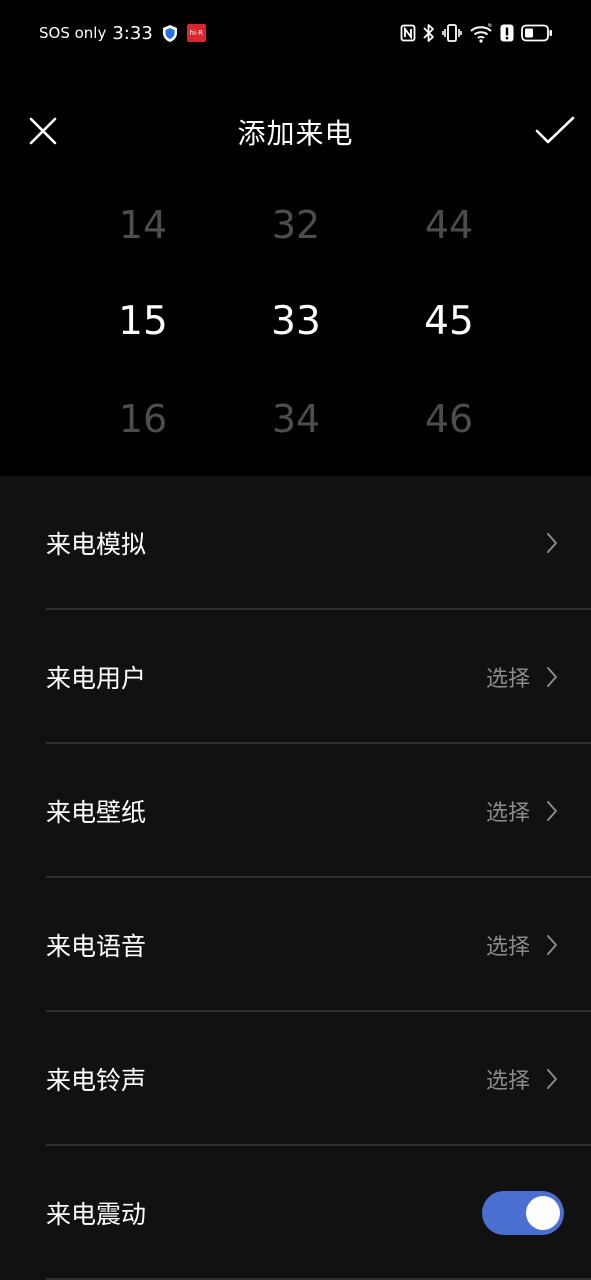 The image size is (591, 1280). Describe the element at coordinates (296, 225) in the screenshot. I see `minute-prev: 32` at that location.